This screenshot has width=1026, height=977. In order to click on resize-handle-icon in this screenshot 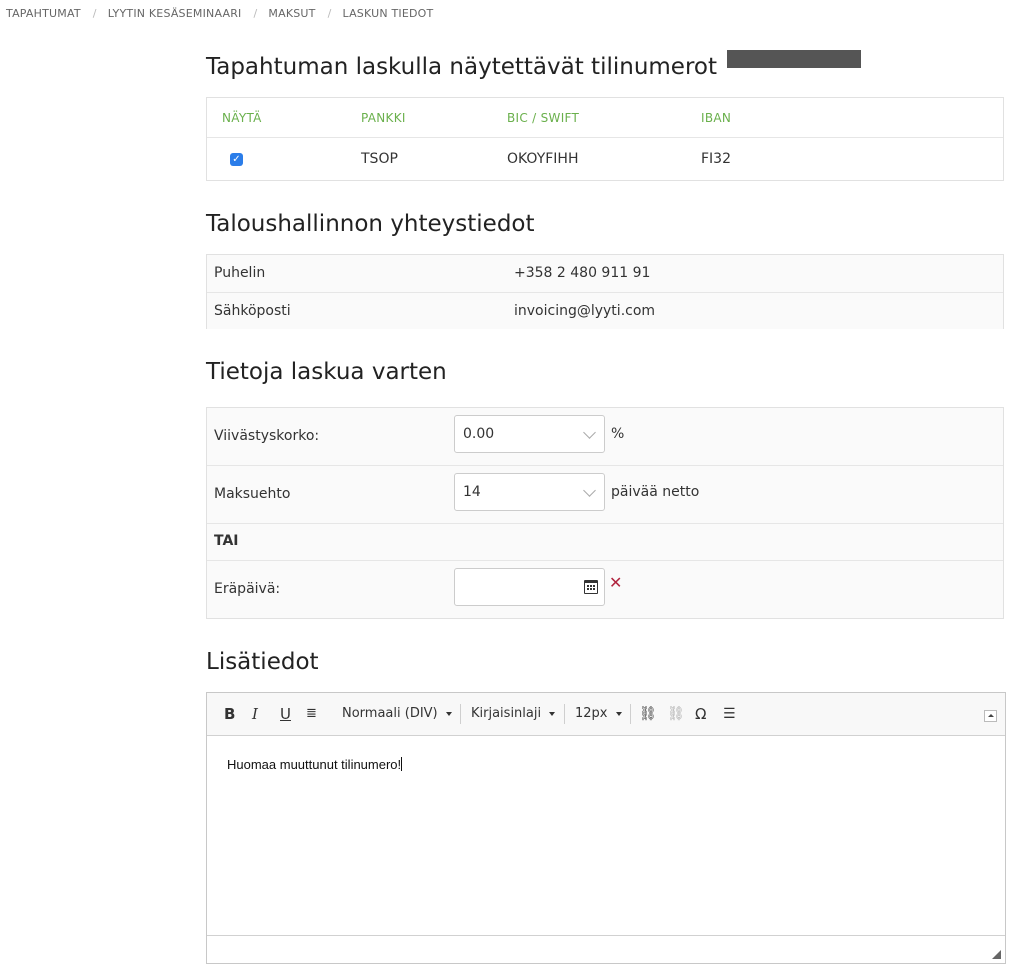, I will do `click(996, 954)`.